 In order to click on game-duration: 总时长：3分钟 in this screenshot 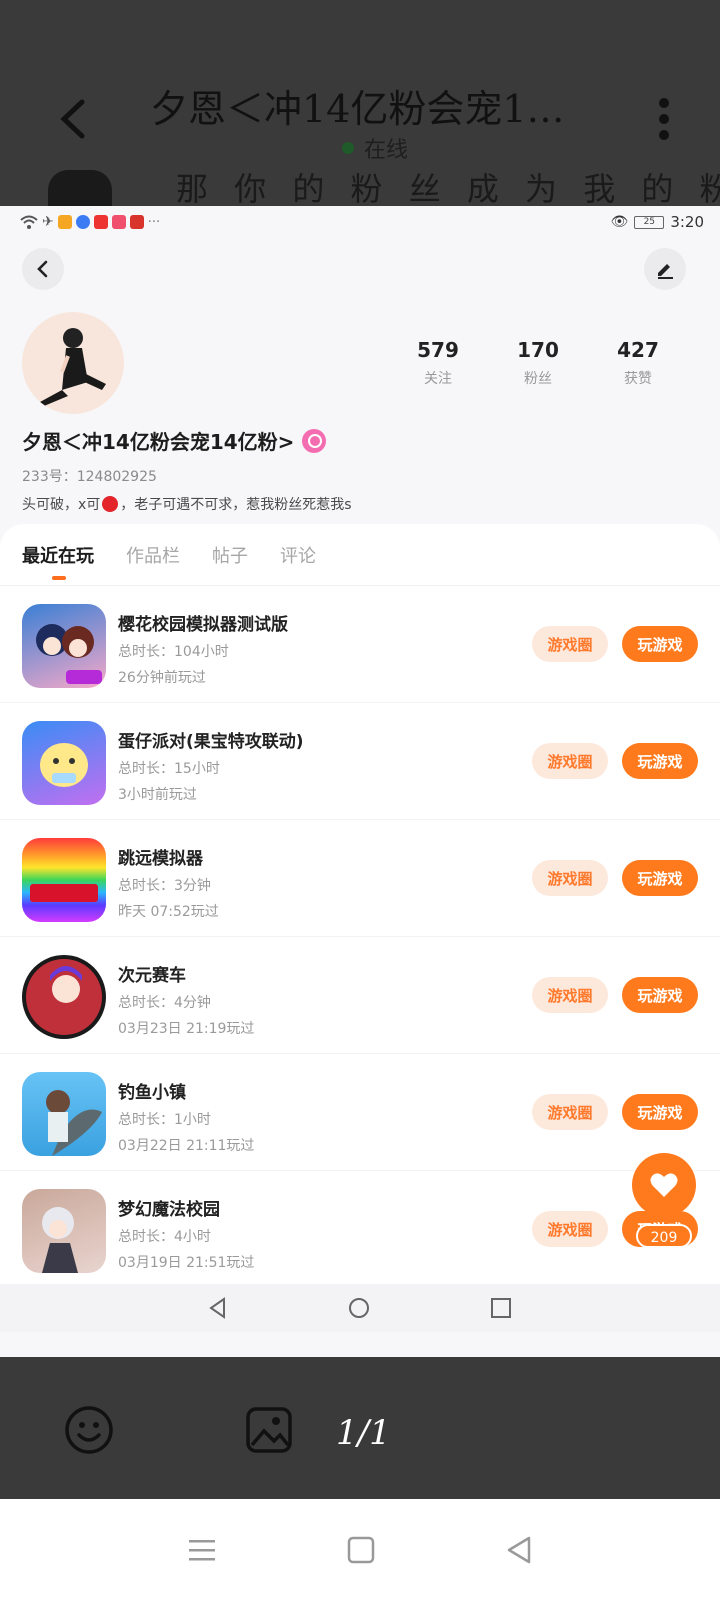, I will do `click(164, 886)`.